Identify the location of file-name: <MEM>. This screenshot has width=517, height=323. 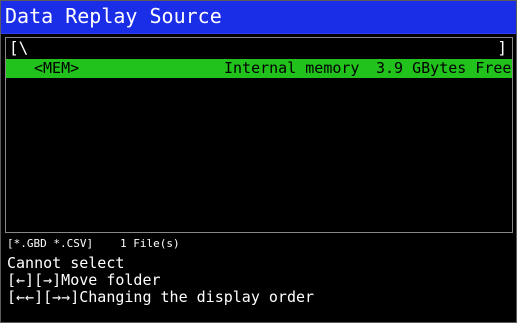
(57, 68).